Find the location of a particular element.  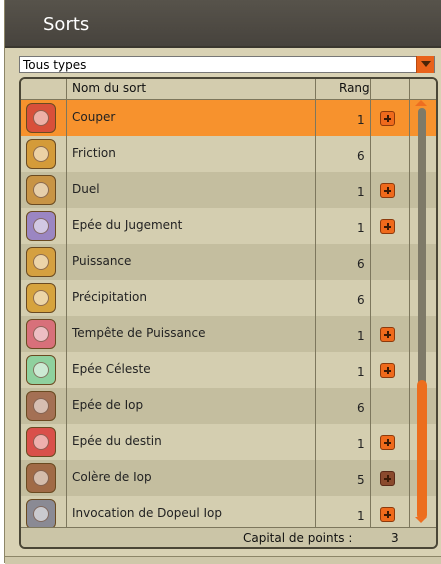

table-header: Nom du sort Rang is located at coordinates (228, 89).